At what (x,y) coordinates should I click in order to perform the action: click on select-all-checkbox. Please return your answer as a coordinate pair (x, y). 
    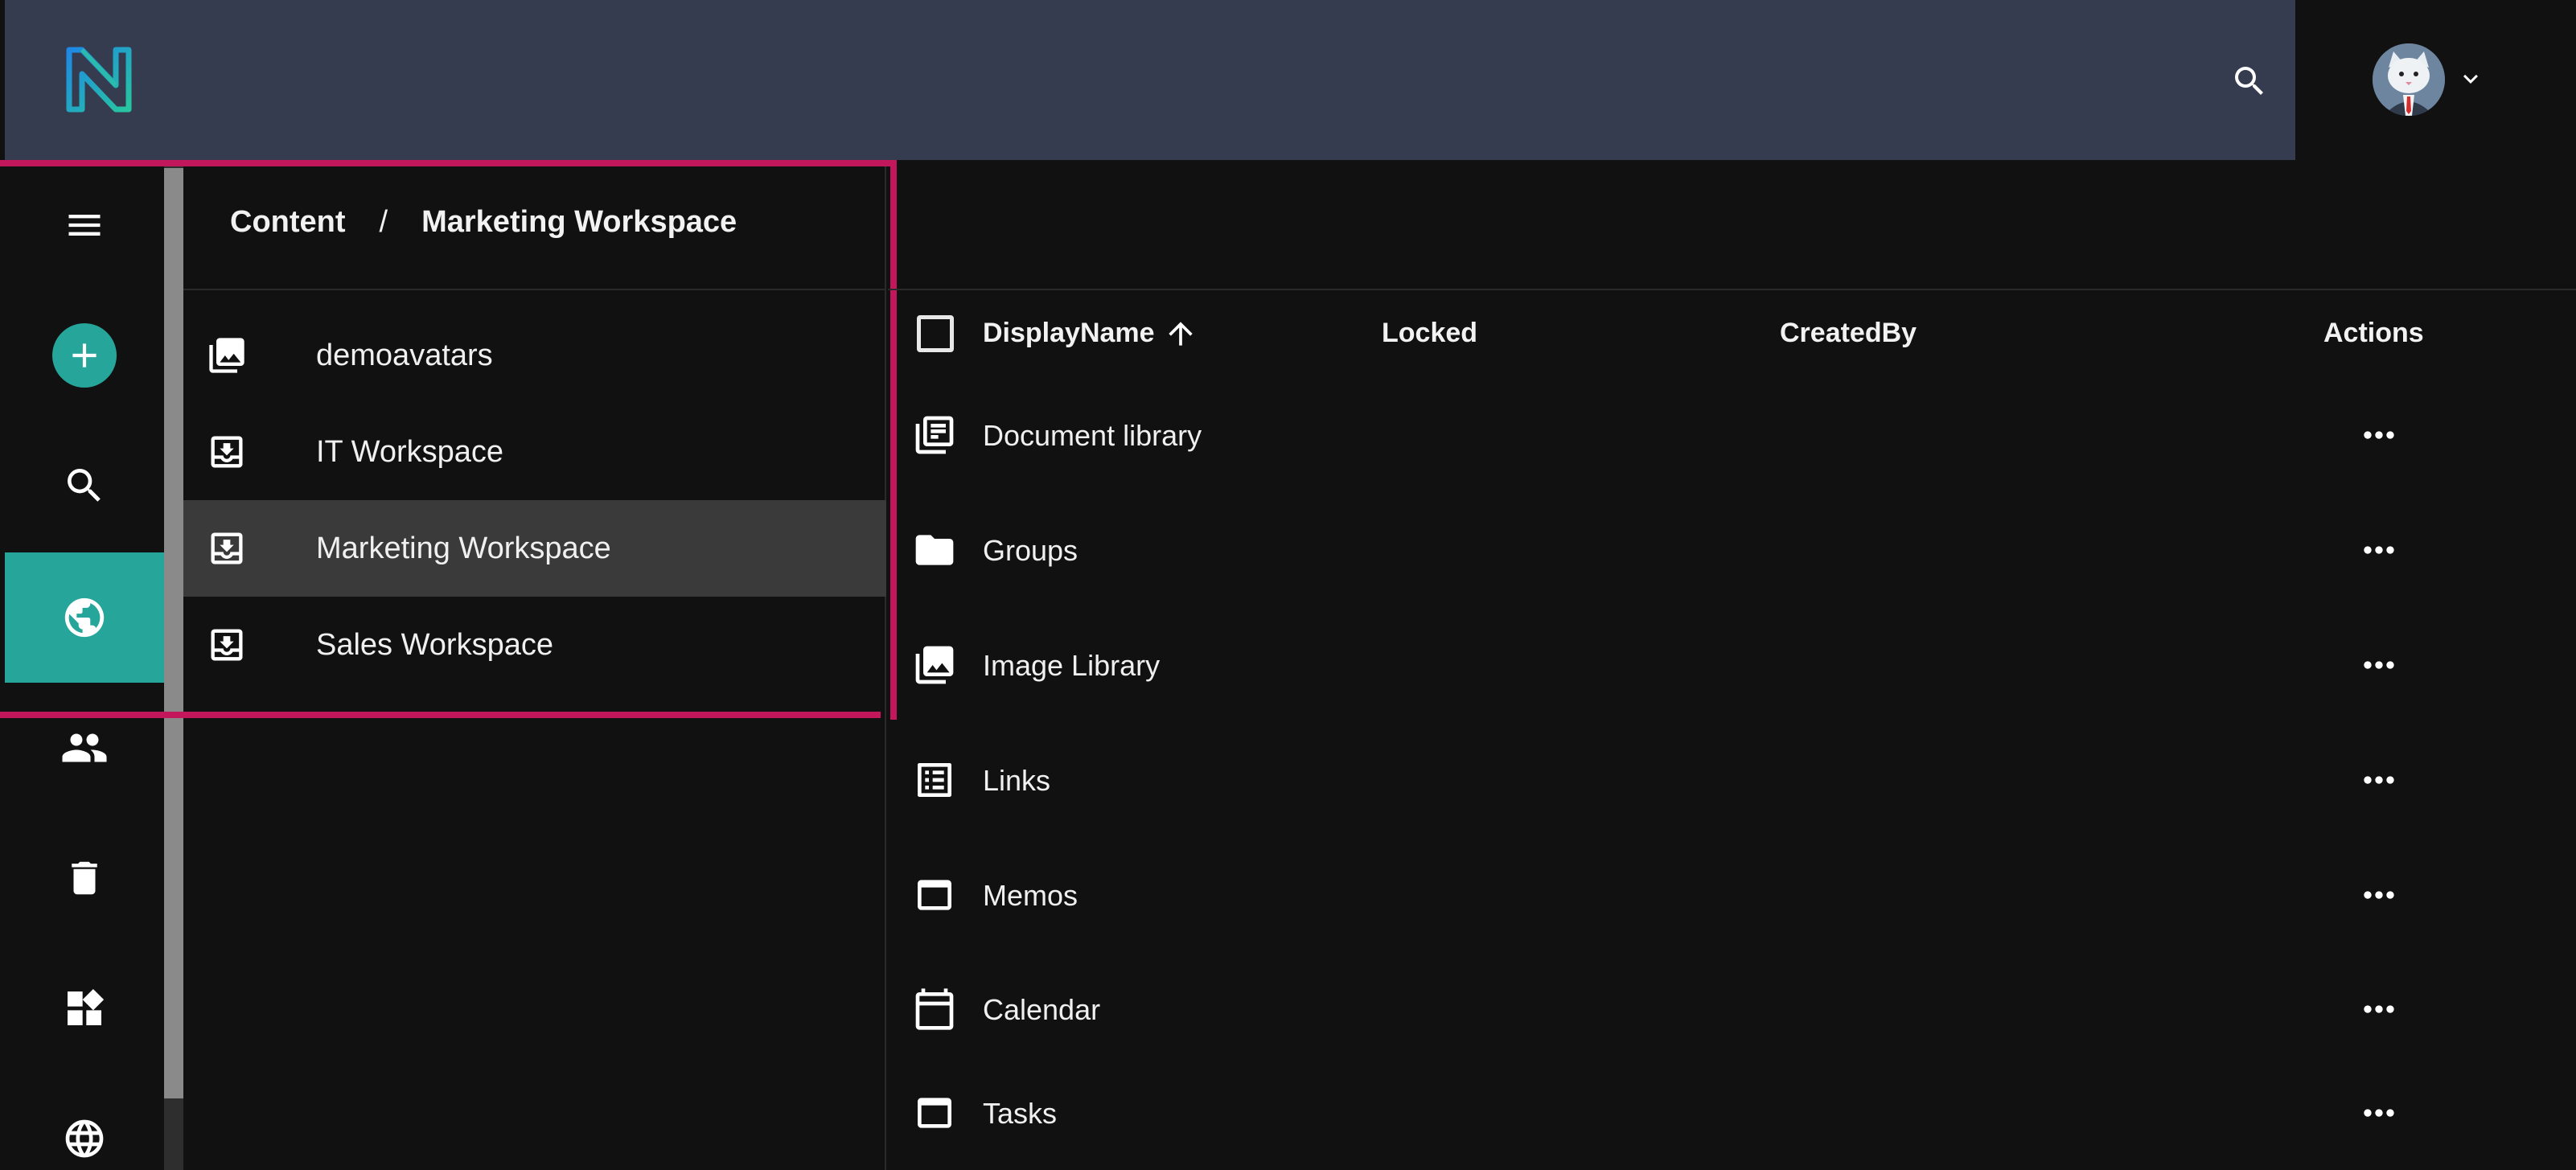
    Looking at the image, I should click on (935, 333).